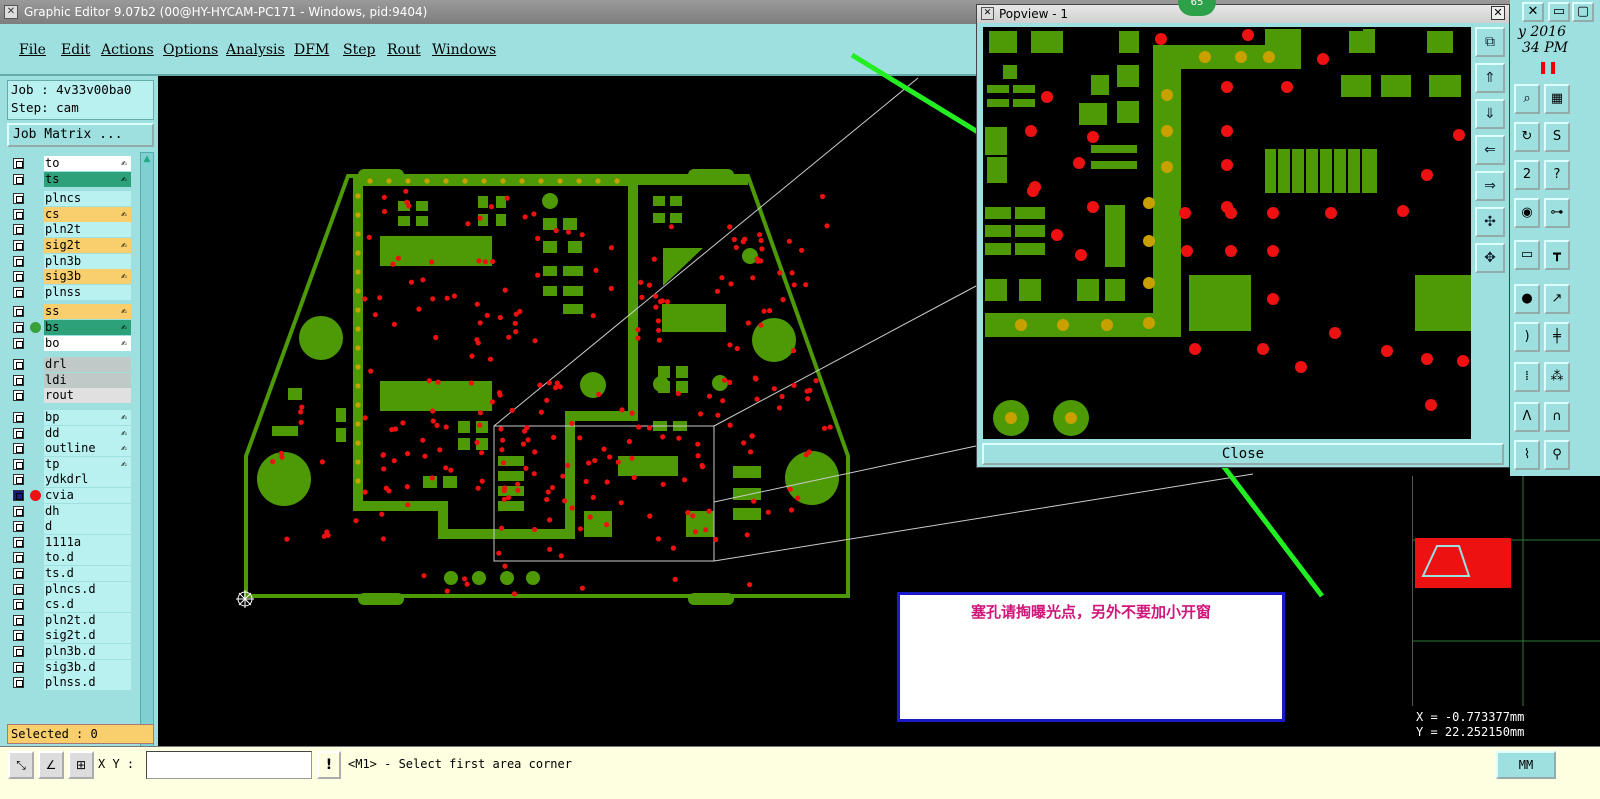 This screenshot has width=1600, height=799. Describe the element at coordinates (1557, 99) in the screenshot. I see `tool-grid-icon: ▦` at that location.